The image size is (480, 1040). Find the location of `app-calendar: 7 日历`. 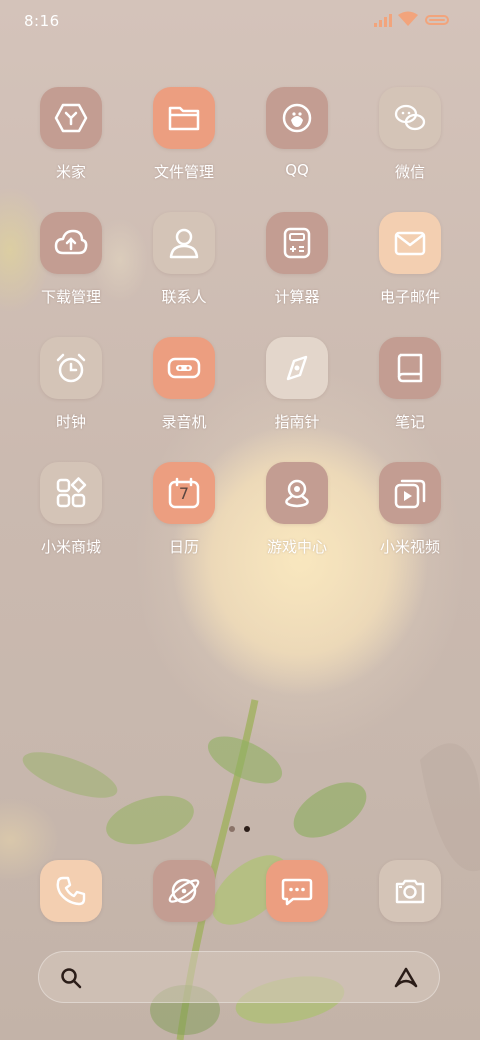

app-calendar: 7 日历 is located at coordinates (184, 517).